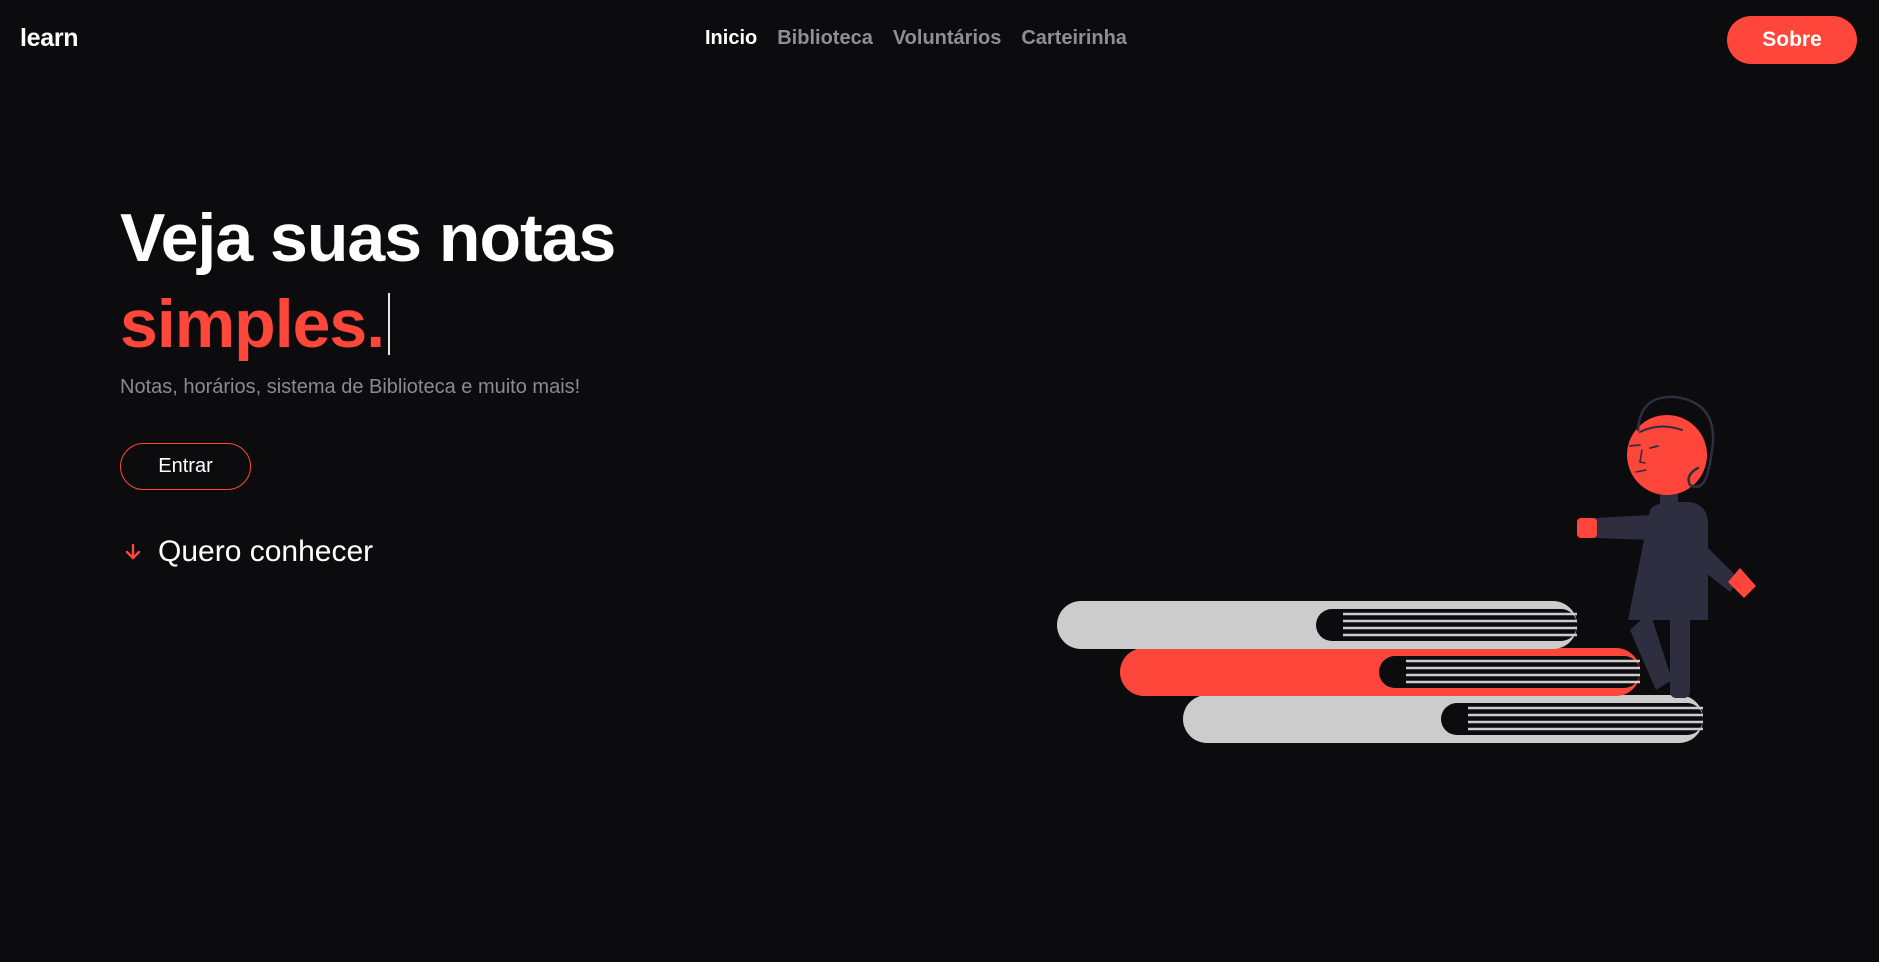  I want to click on nav-item-carteirinha: Carteirinha, so click(1074, 38).